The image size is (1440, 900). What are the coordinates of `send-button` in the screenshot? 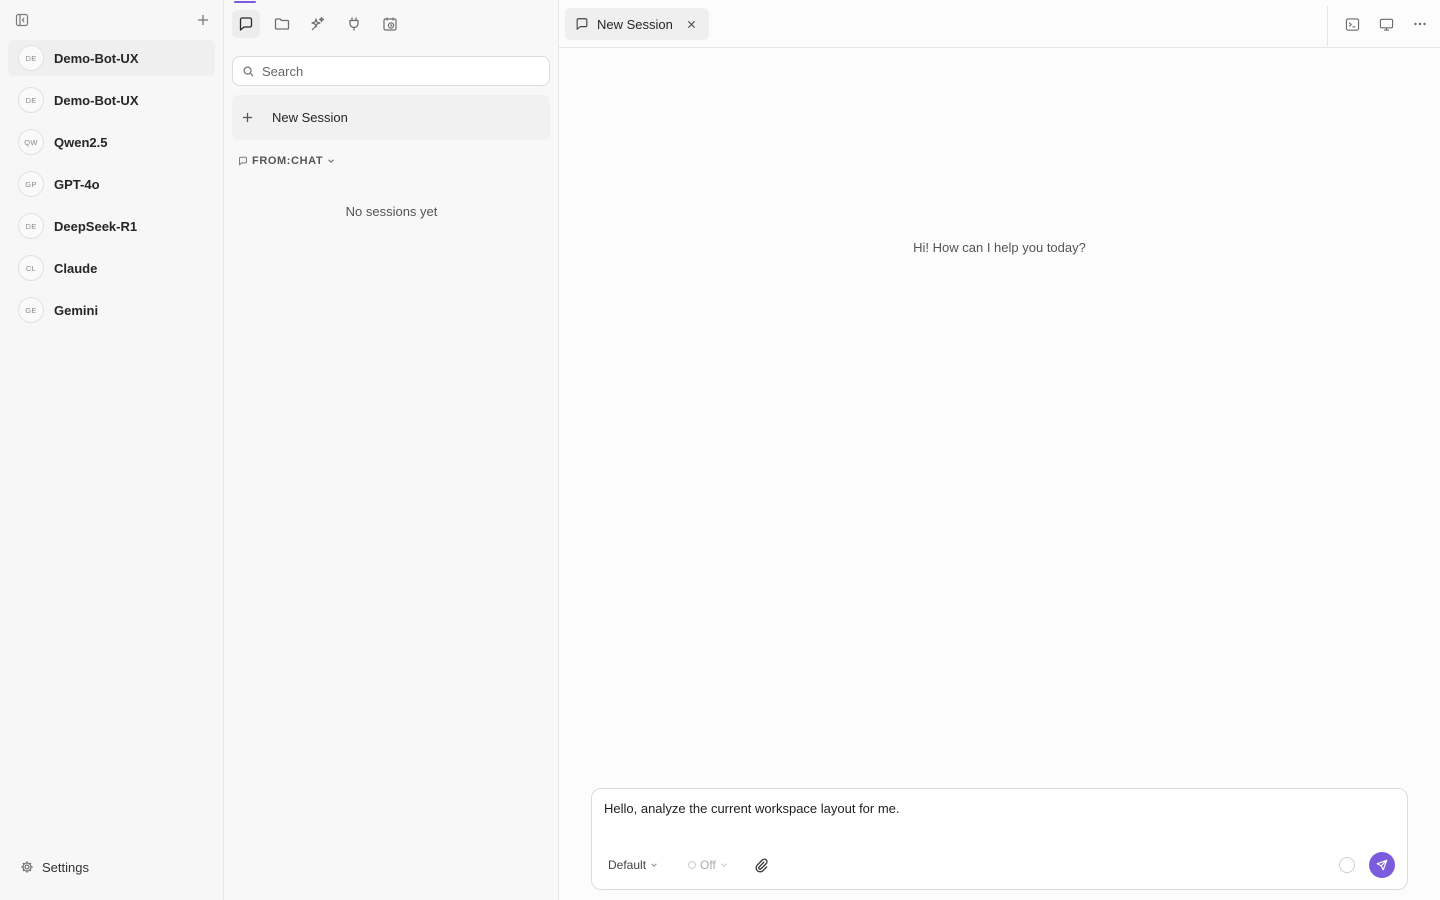 It's located at (1382, 865).